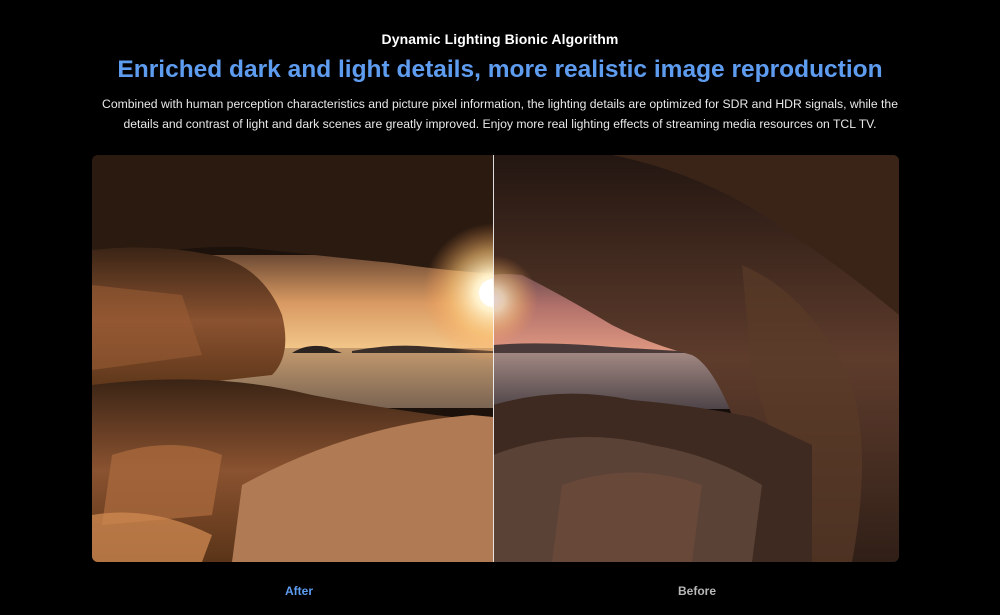  I want to click on comparison-slider-handle, so click(493, 358).